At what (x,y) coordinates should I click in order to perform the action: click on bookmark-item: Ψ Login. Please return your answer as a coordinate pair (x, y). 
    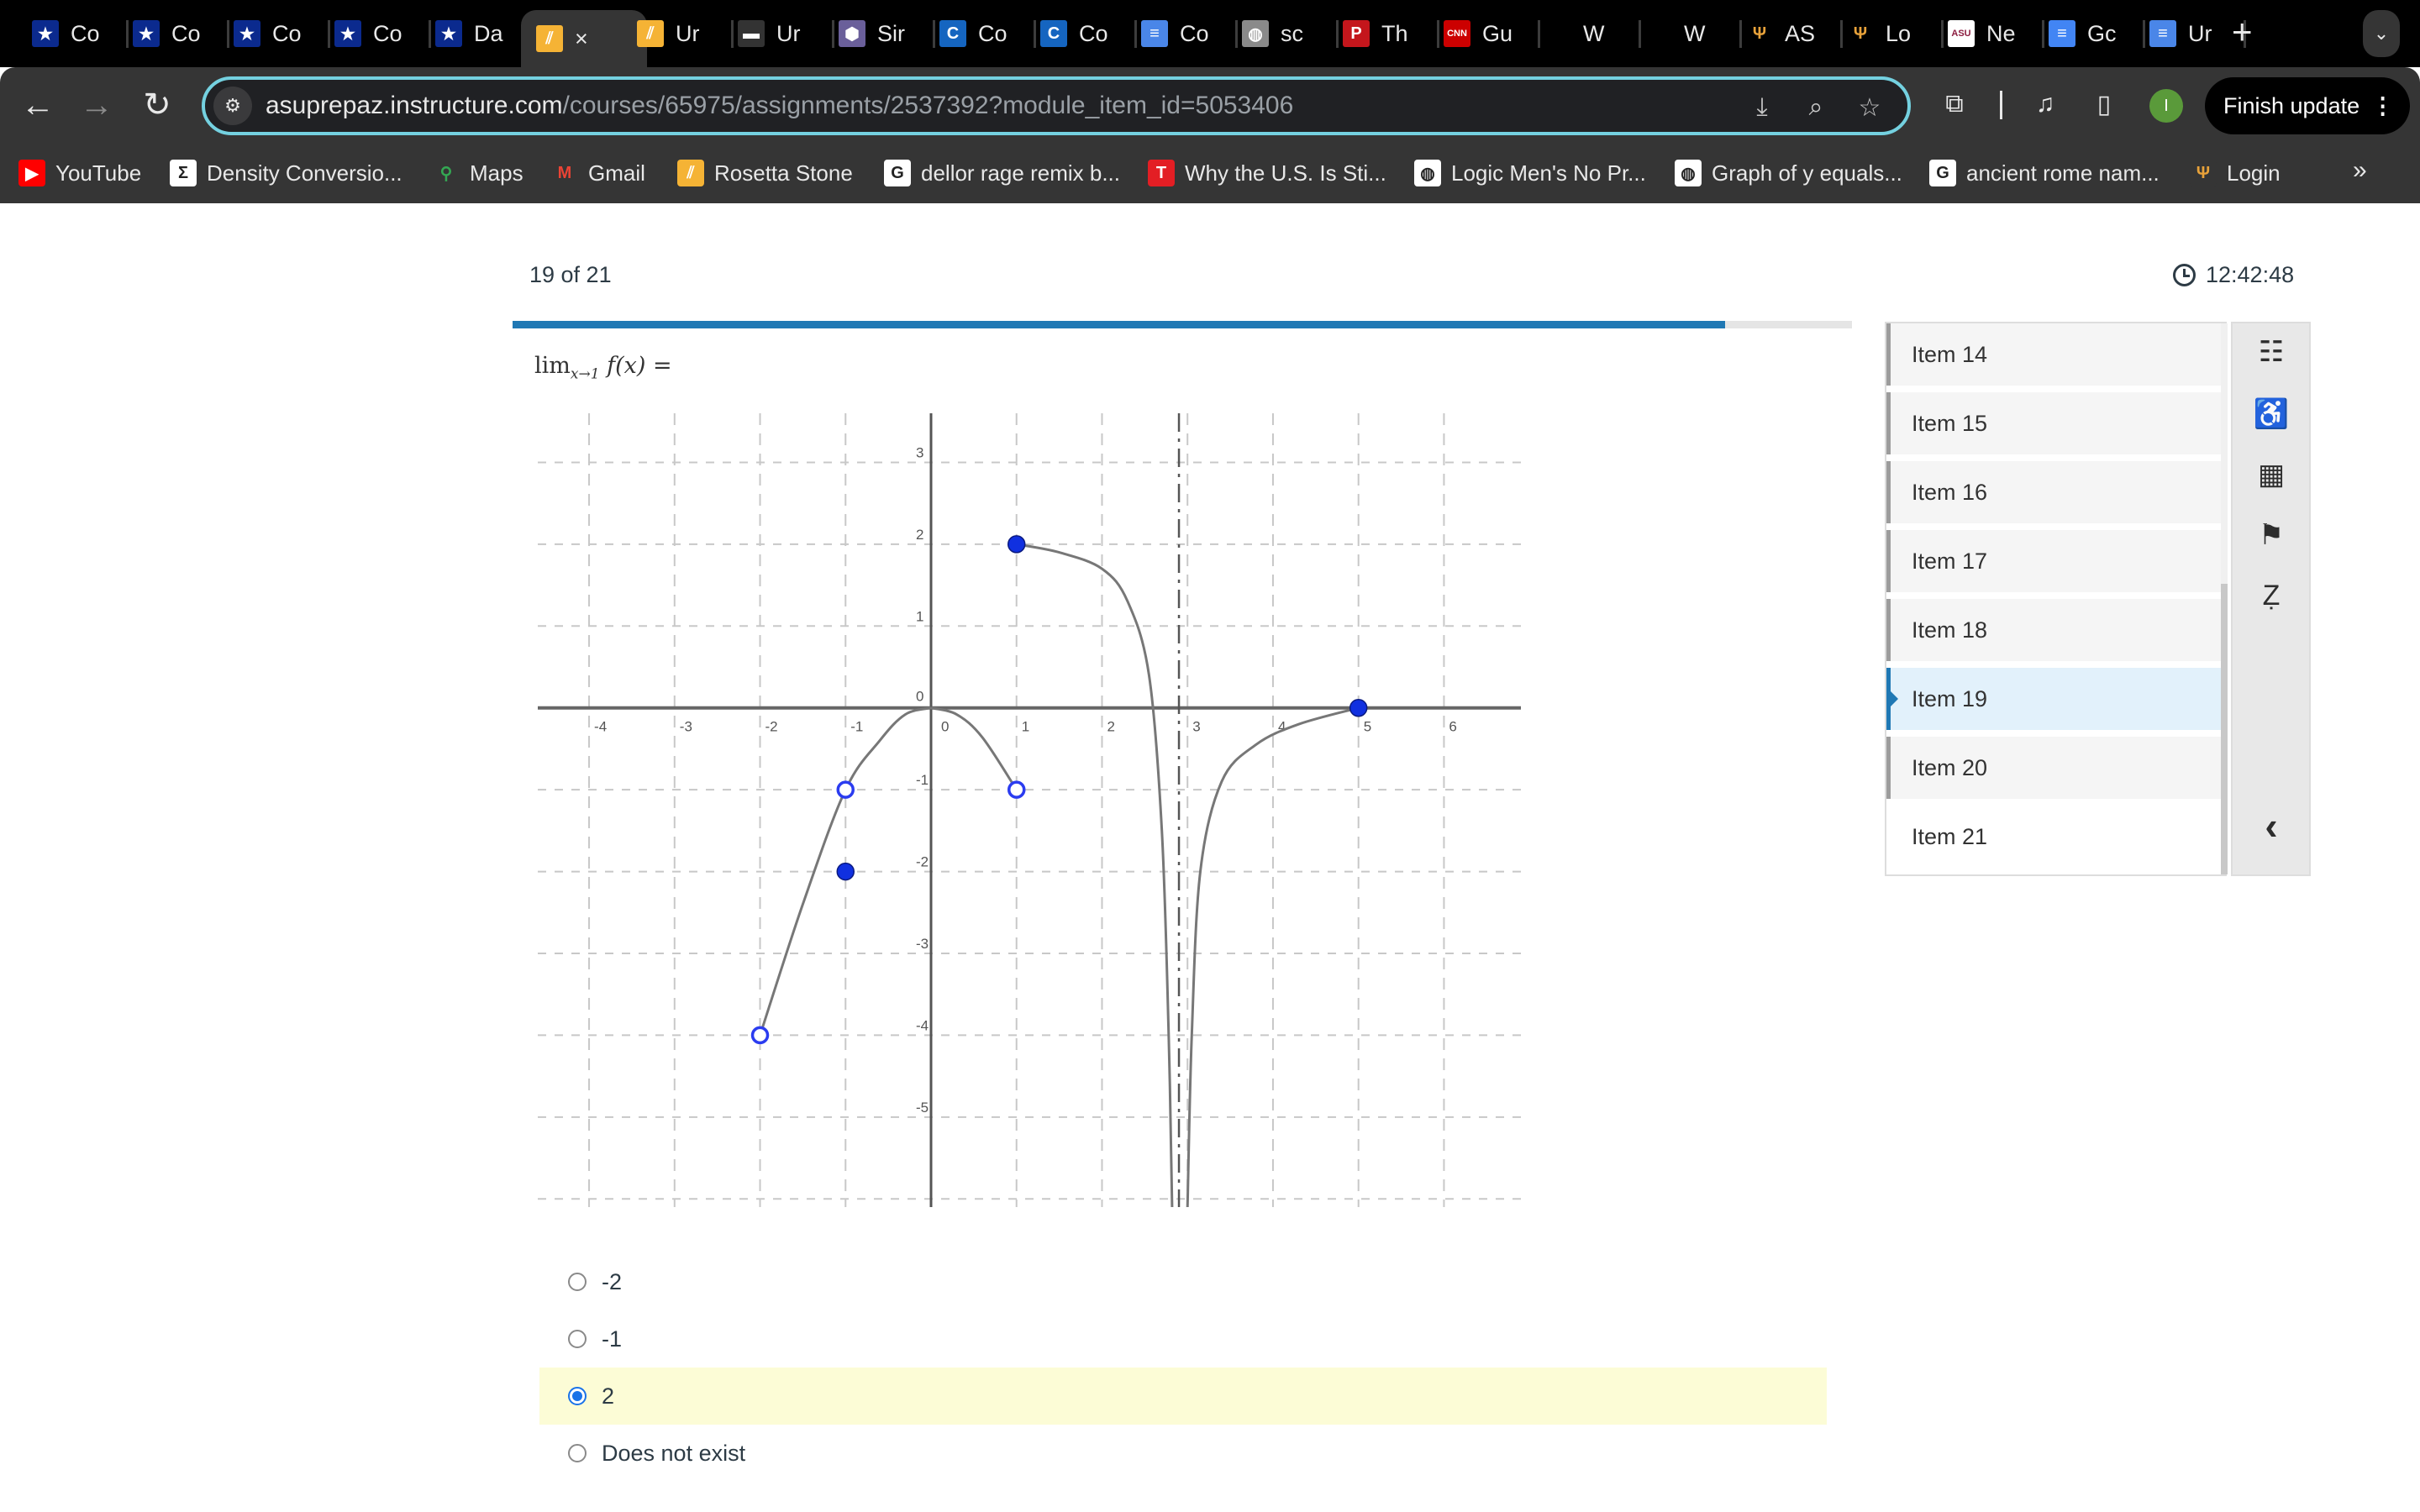
    Looking at the image, I should click on (2235, 173).